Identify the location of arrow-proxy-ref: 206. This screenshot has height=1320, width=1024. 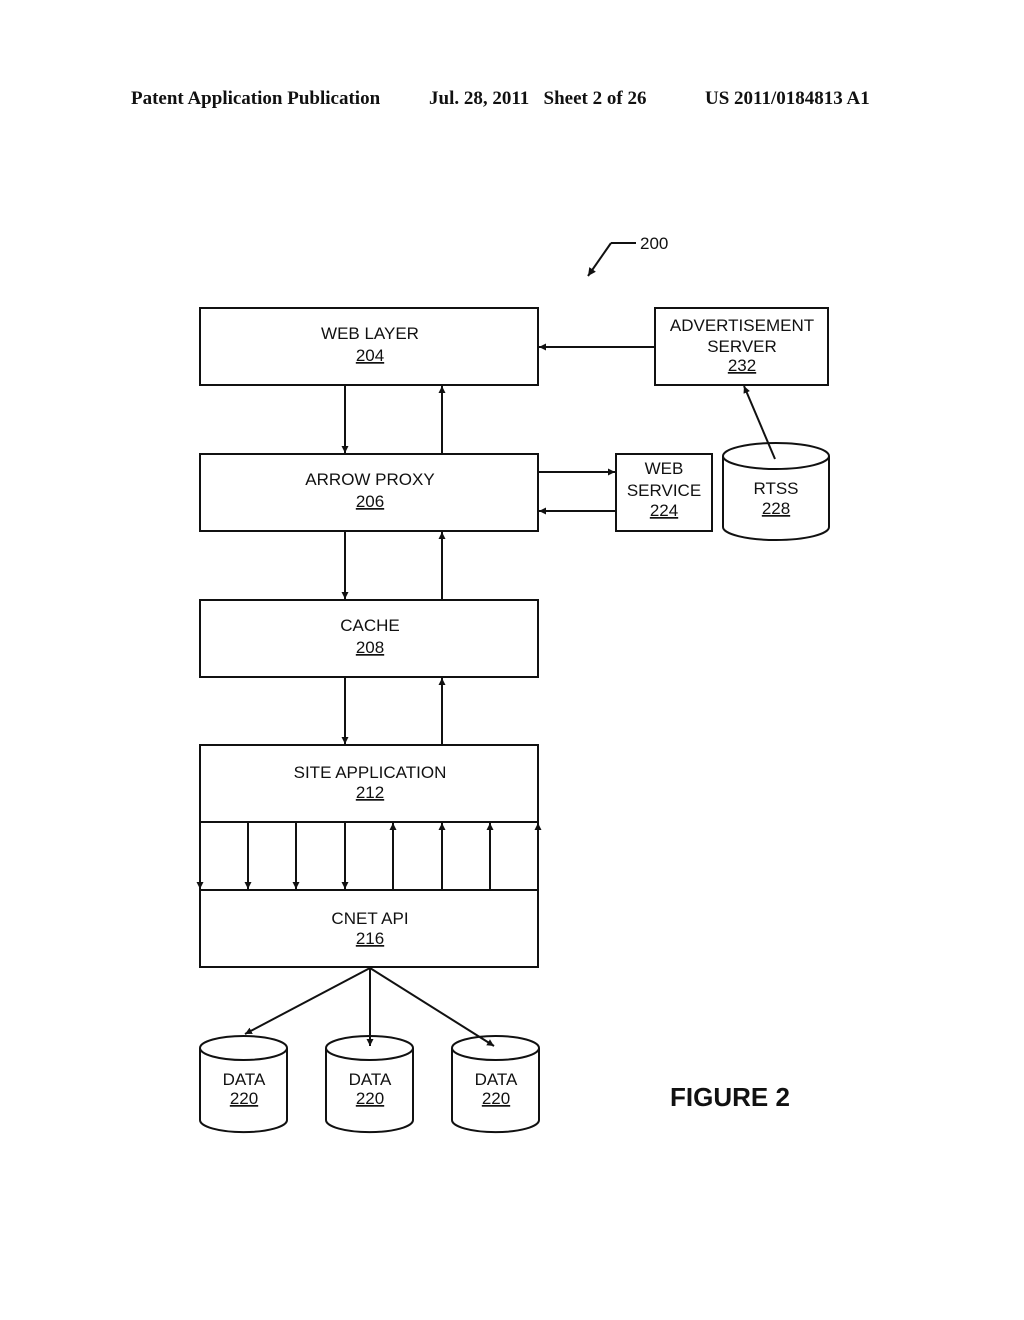
(370, 501).